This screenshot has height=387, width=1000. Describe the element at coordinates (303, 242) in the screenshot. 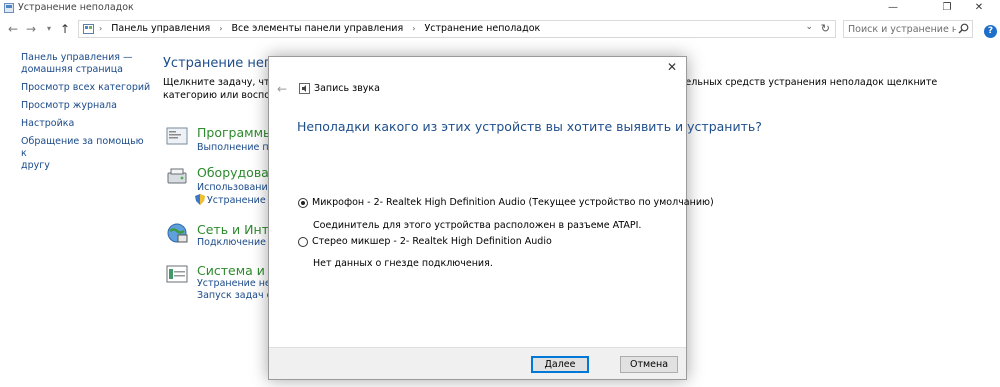

I see `radio-stereo-mix` at that location.